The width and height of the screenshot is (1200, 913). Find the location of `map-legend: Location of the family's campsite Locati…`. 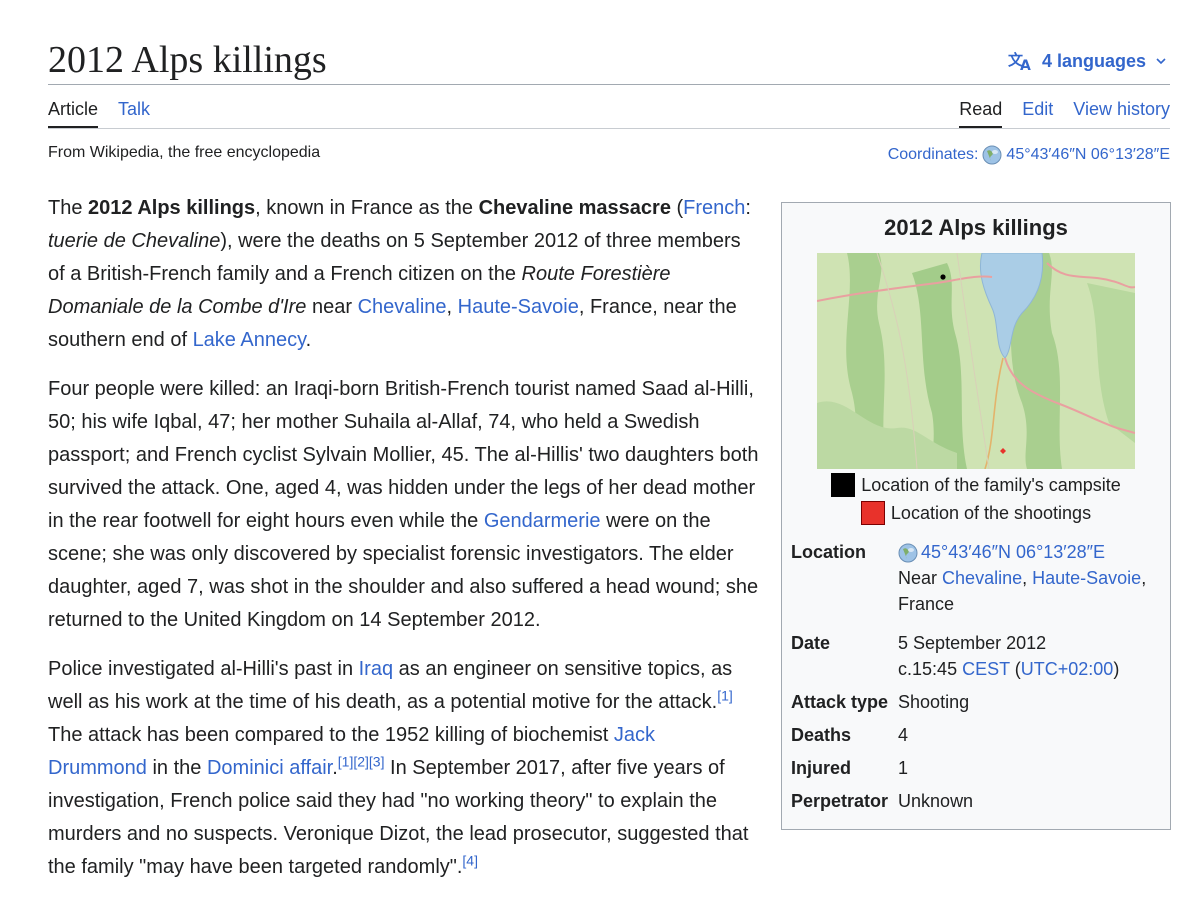

map-legend: Location of the family's campsite Locati… is located at coordinates (976, 499).